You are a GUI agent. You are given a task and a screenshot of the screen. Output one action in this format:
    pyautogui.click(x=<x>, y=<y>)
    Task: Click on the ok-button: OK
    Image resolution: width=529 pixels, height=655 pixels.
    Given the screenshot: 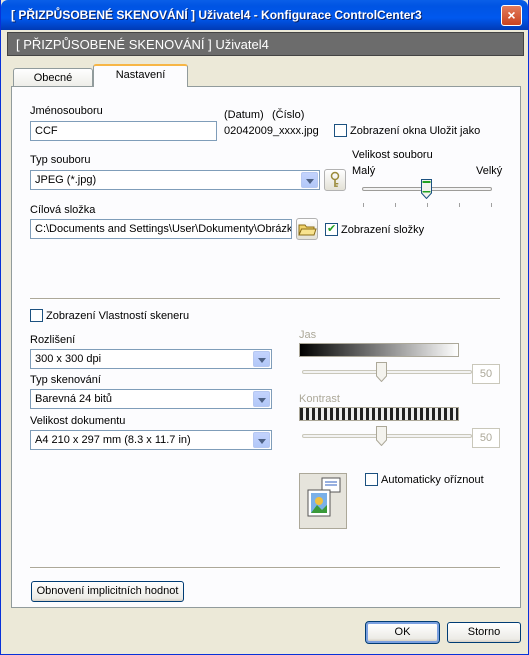 What is the action you would take?
    pyautogui.click(x=402, y=632)
    